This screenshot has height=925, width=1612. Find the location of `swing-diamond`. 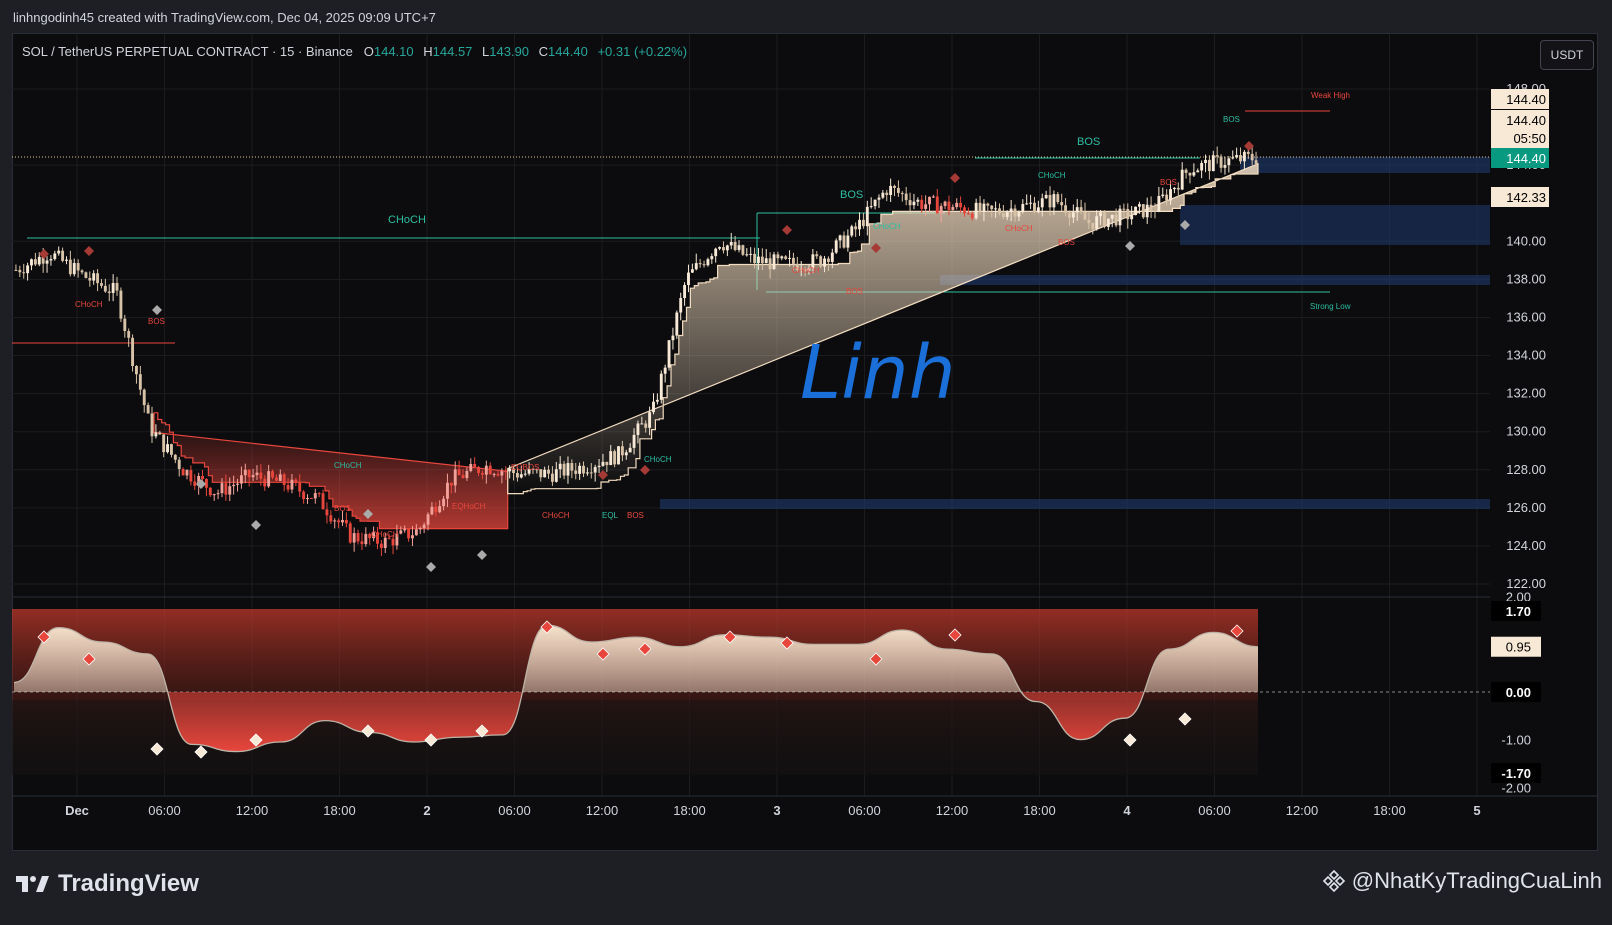

swing-diamond is located at coordinates (157, 310).